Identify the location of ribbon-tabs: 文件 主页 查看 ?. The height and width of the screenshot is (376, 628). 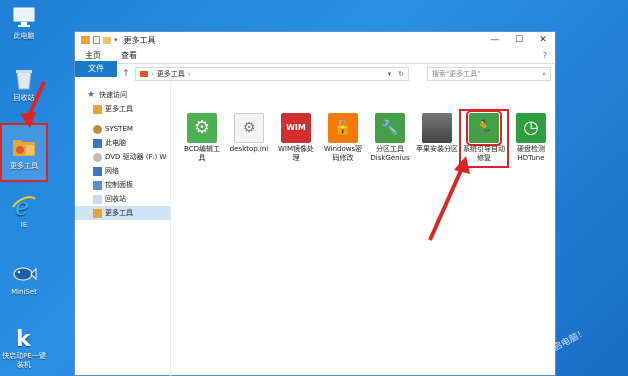
(315, 62).